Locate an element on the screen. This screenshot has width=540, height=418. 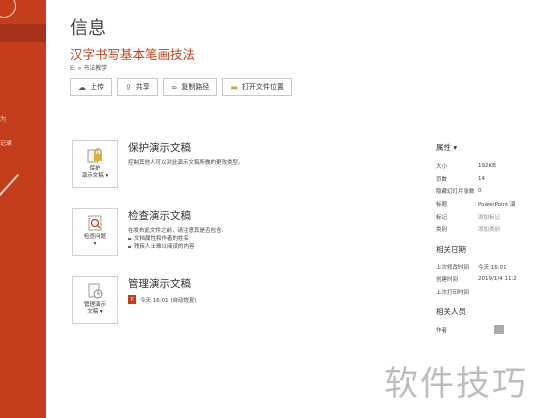
share-label: 共享 is located at coordinates (142, 87).